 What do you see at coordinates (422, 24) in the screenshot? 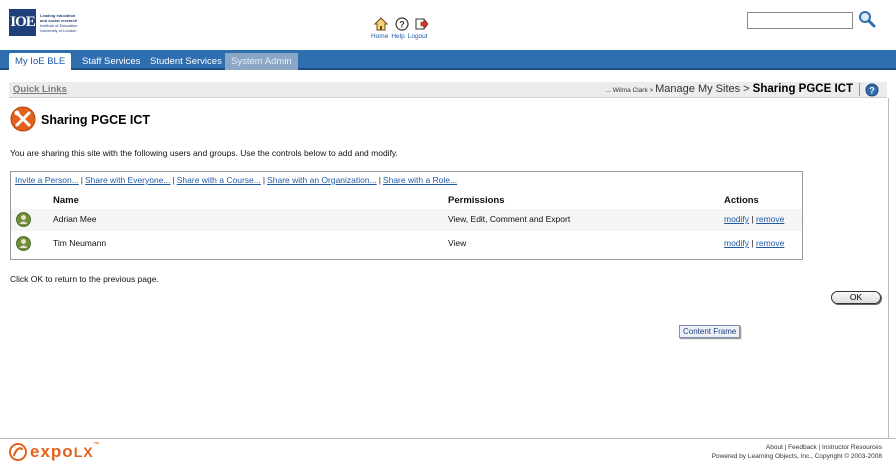
I see `logout-icon` at bounding box center [422, 24].